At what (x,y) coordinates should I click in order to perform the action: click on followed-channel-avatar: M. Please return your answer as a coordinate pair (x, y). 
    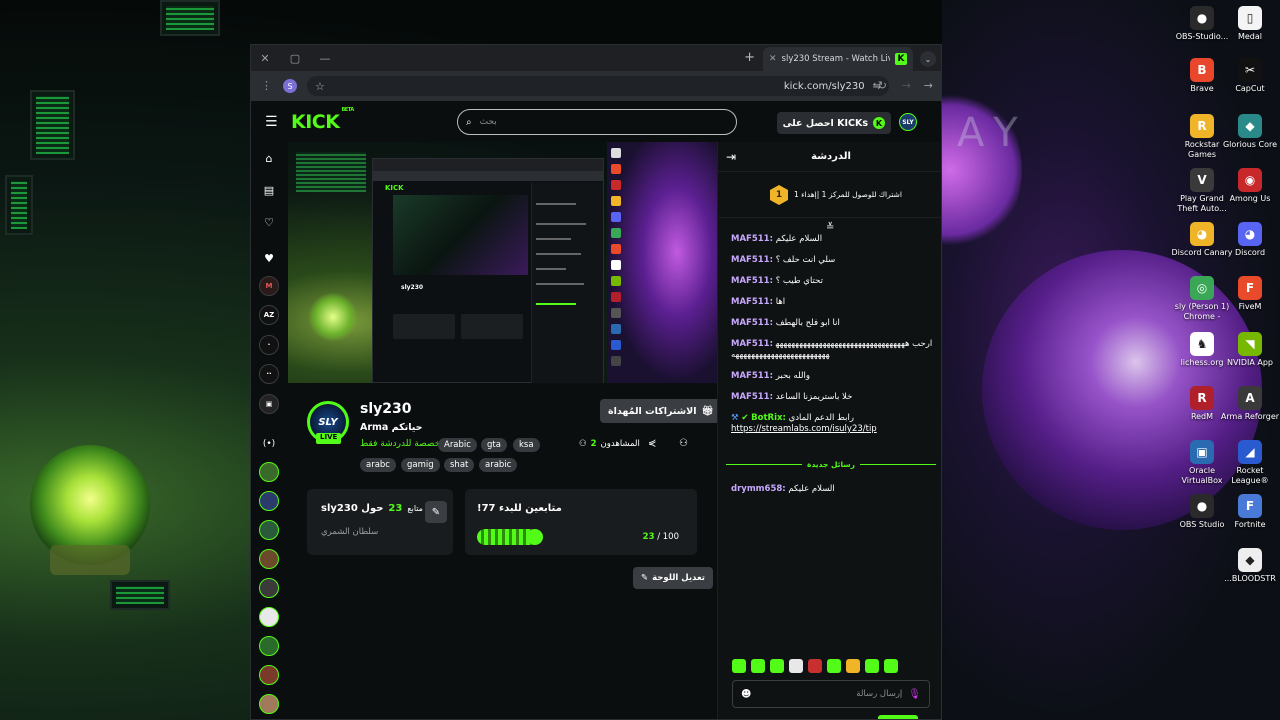
    Looking at the image, I should click on (269, 286).